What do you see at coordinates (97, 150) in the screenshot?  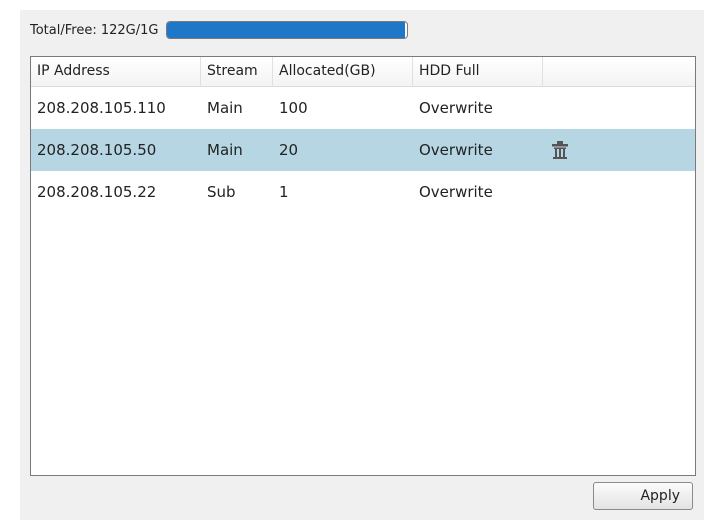 I see `cell-ip-address: 208.208.105.50` at bounding box center [97, 150].